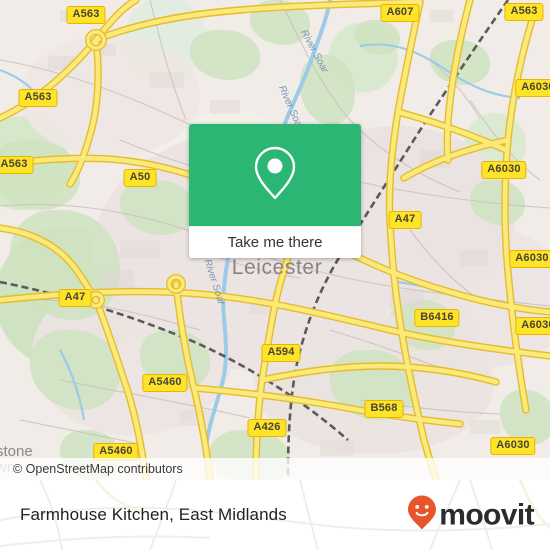 This screenshot has width=550, height=550. Describe the element at coordinates (486, 514) in the screenshot. I see `moovit-wordmark: moovit` at that location.